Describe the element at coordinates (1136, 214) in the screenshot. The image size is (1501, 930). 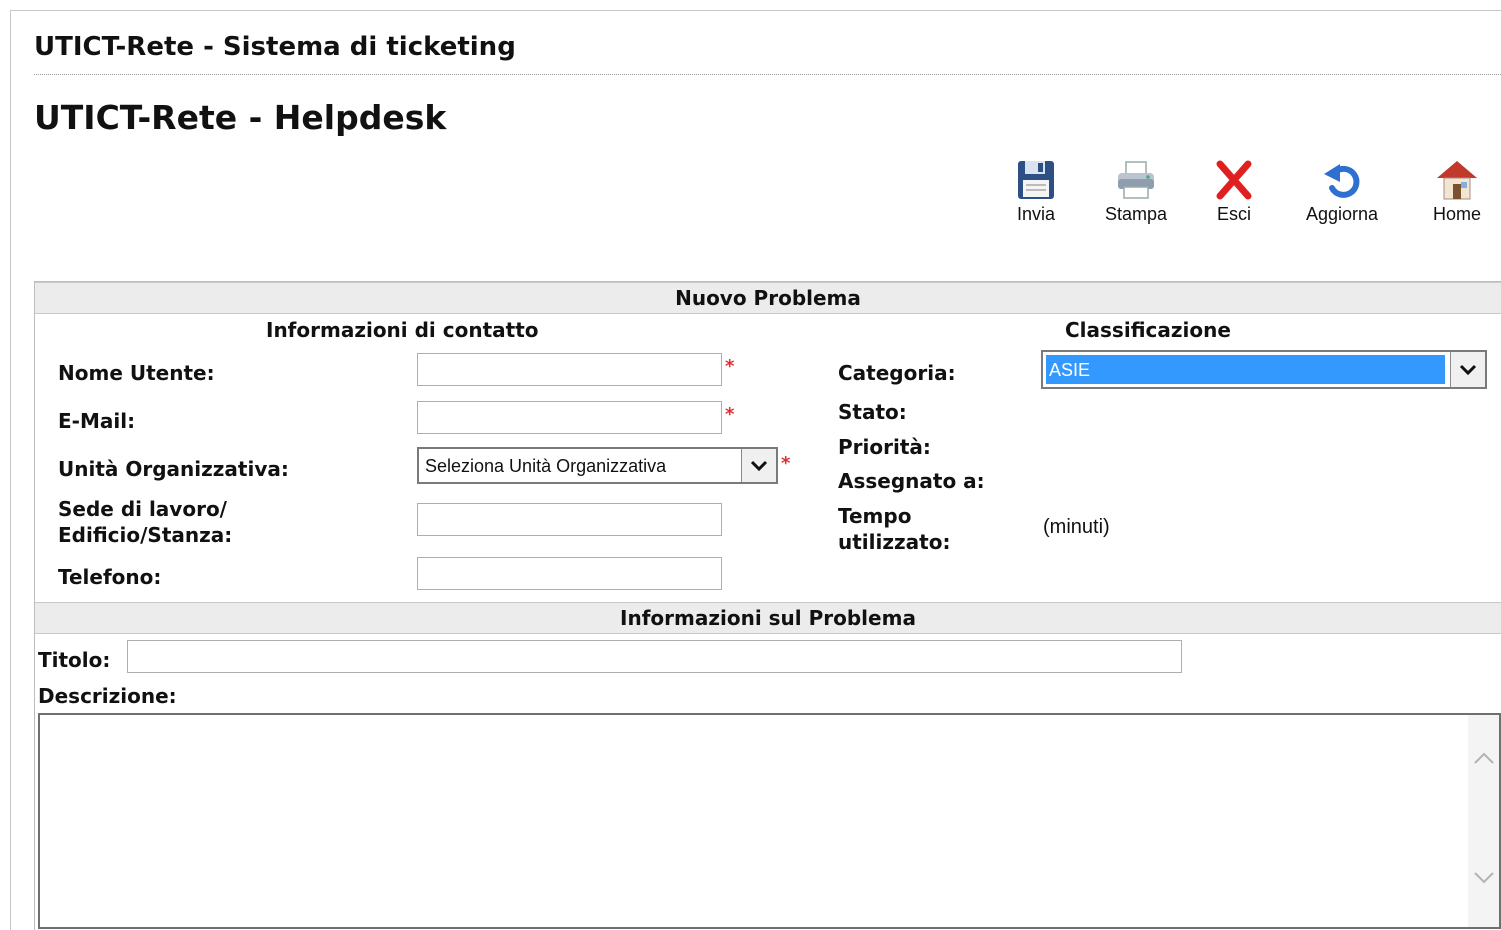
I see `stampa-label: Stampa` at that location.